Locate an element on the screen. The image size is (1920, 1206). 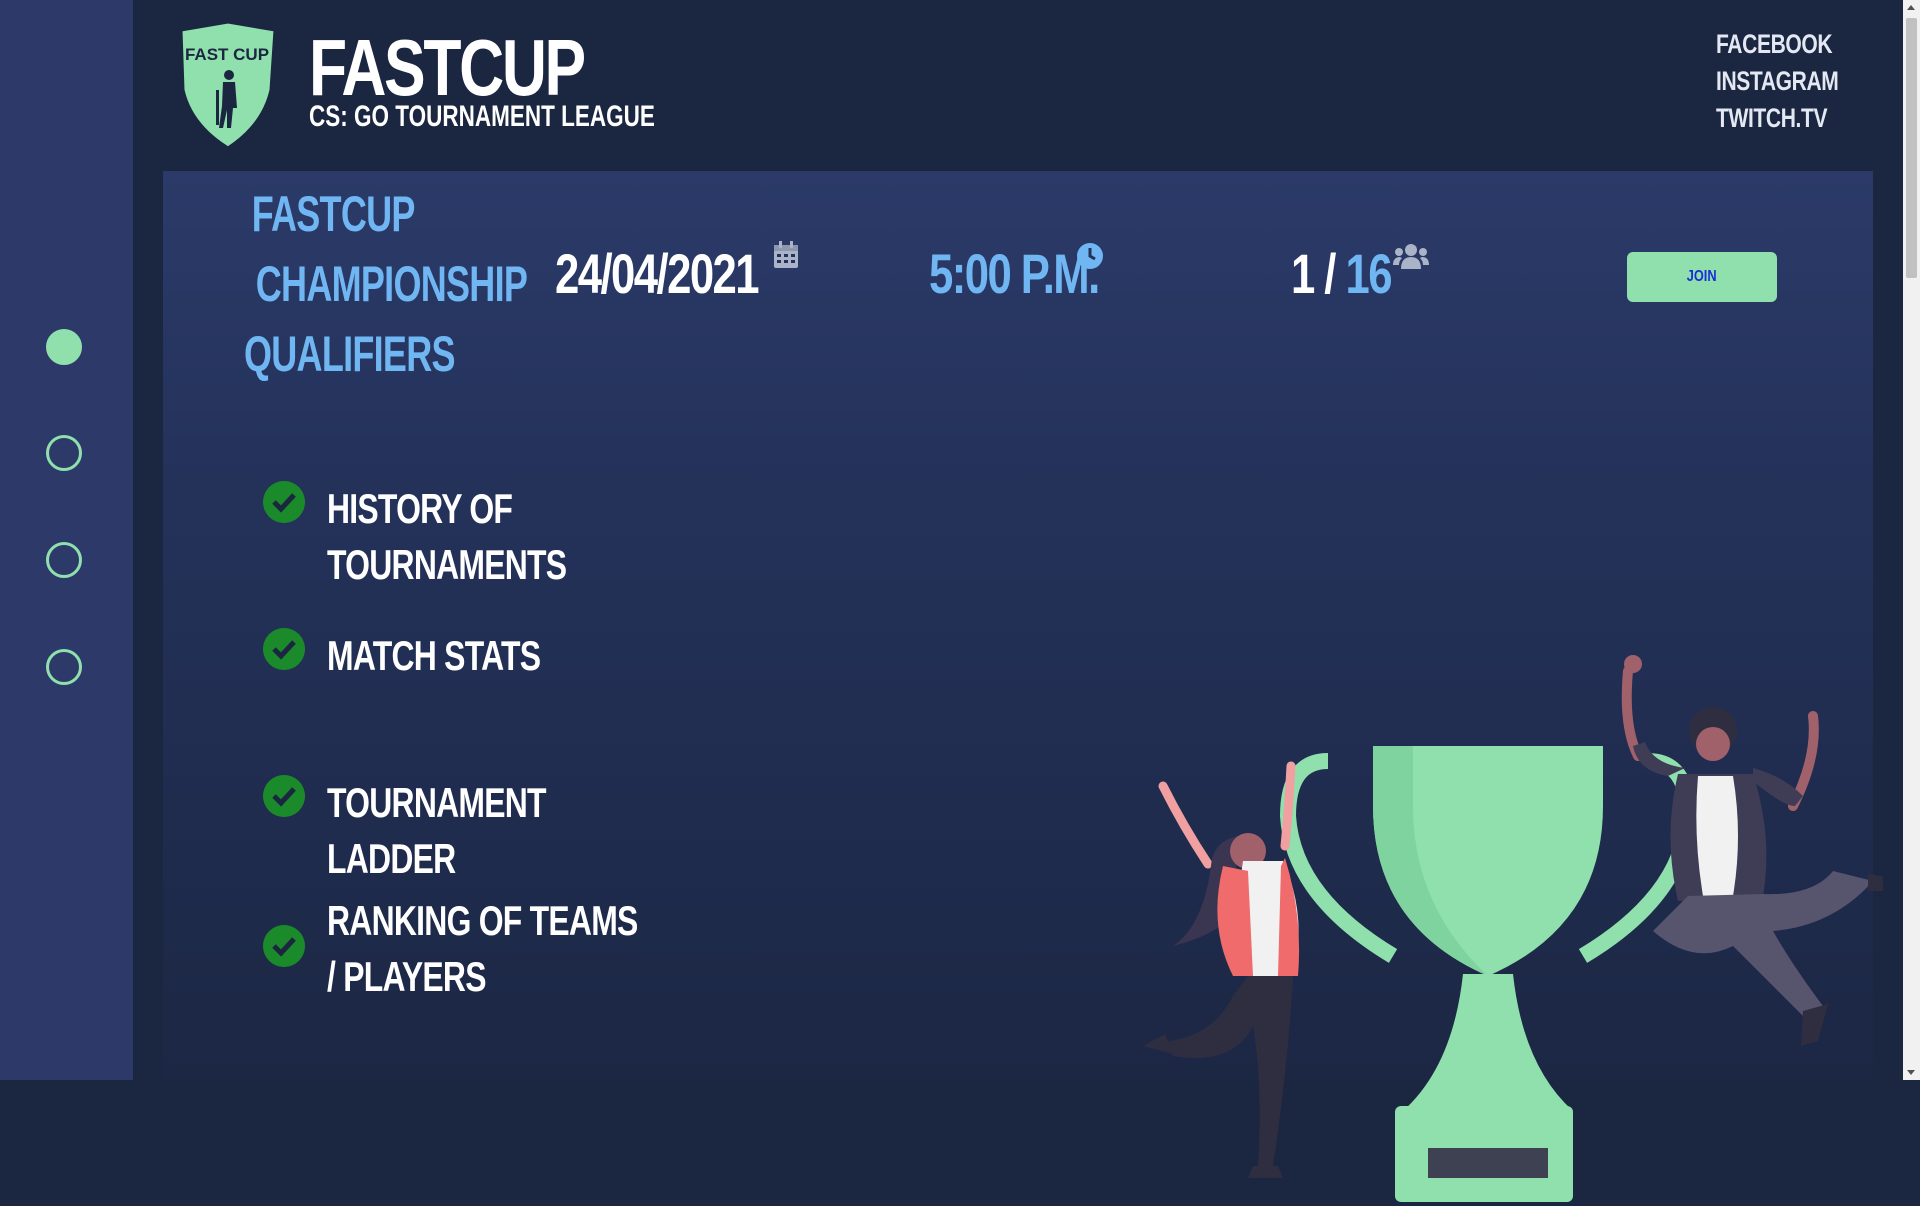
brand: FASTCUP CS: GO TOURNAMENT LEAGUE is located at coordinates (539, 78).